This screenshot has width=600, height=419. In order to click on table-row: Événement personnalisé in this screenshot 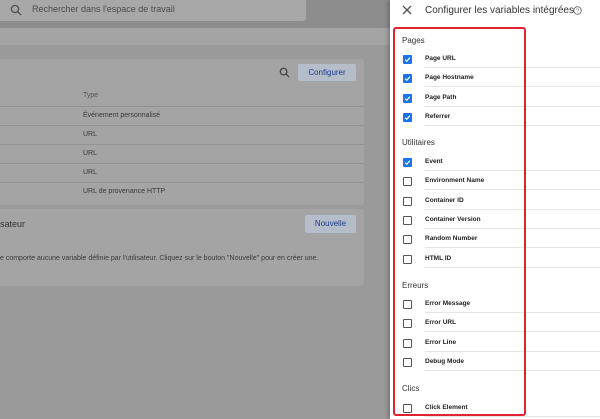, I will do `click(182, 115)`.